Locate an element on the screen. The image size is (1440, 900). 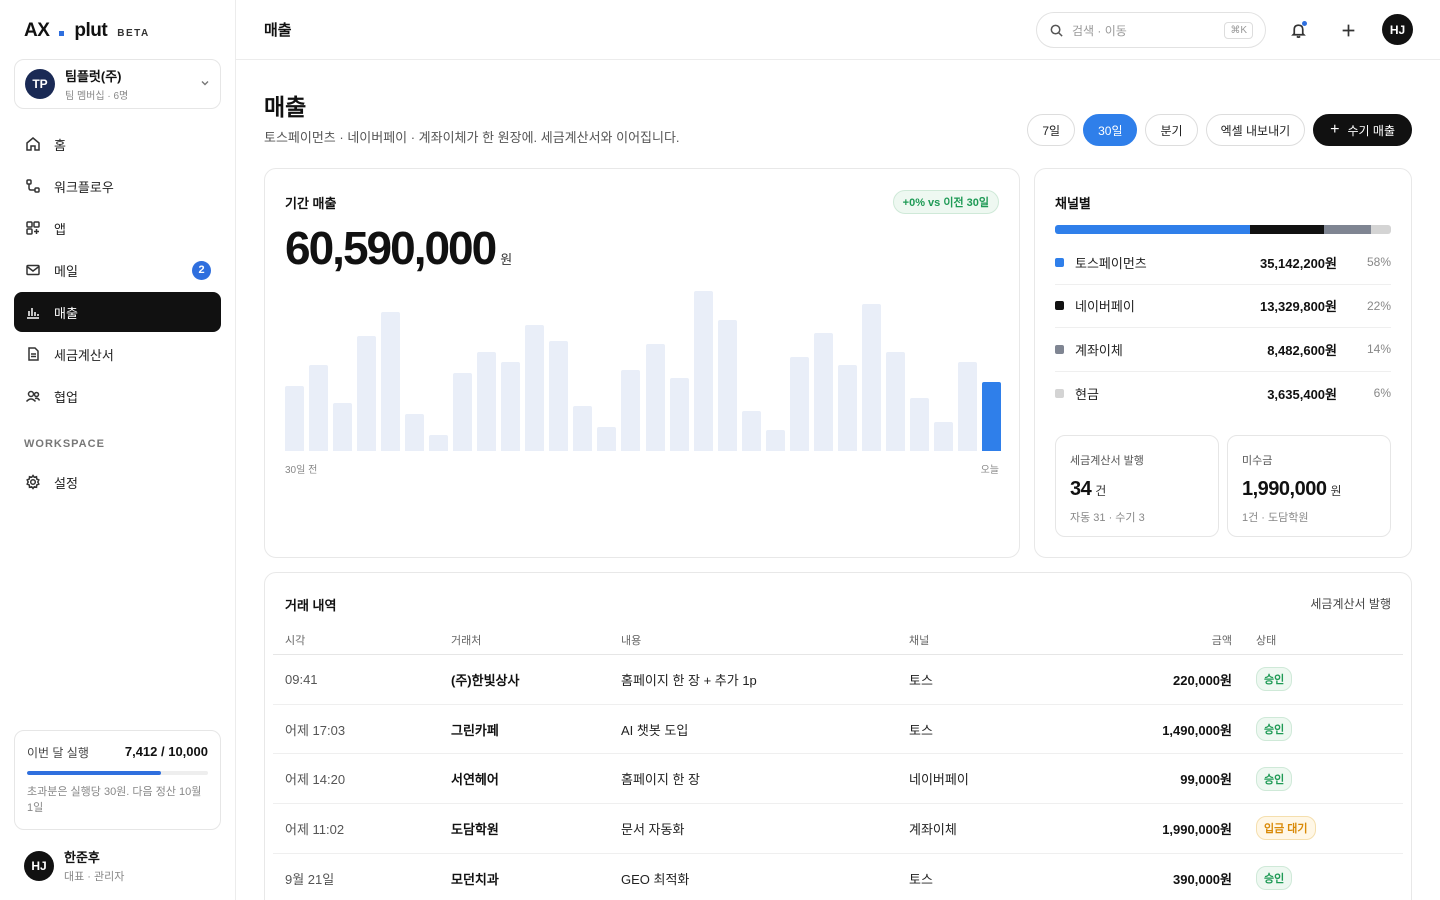
table-row: 9월 21일 모던치과 GEO 최적화 토스 390,000원 승인 is located at coordinates (838, 877).